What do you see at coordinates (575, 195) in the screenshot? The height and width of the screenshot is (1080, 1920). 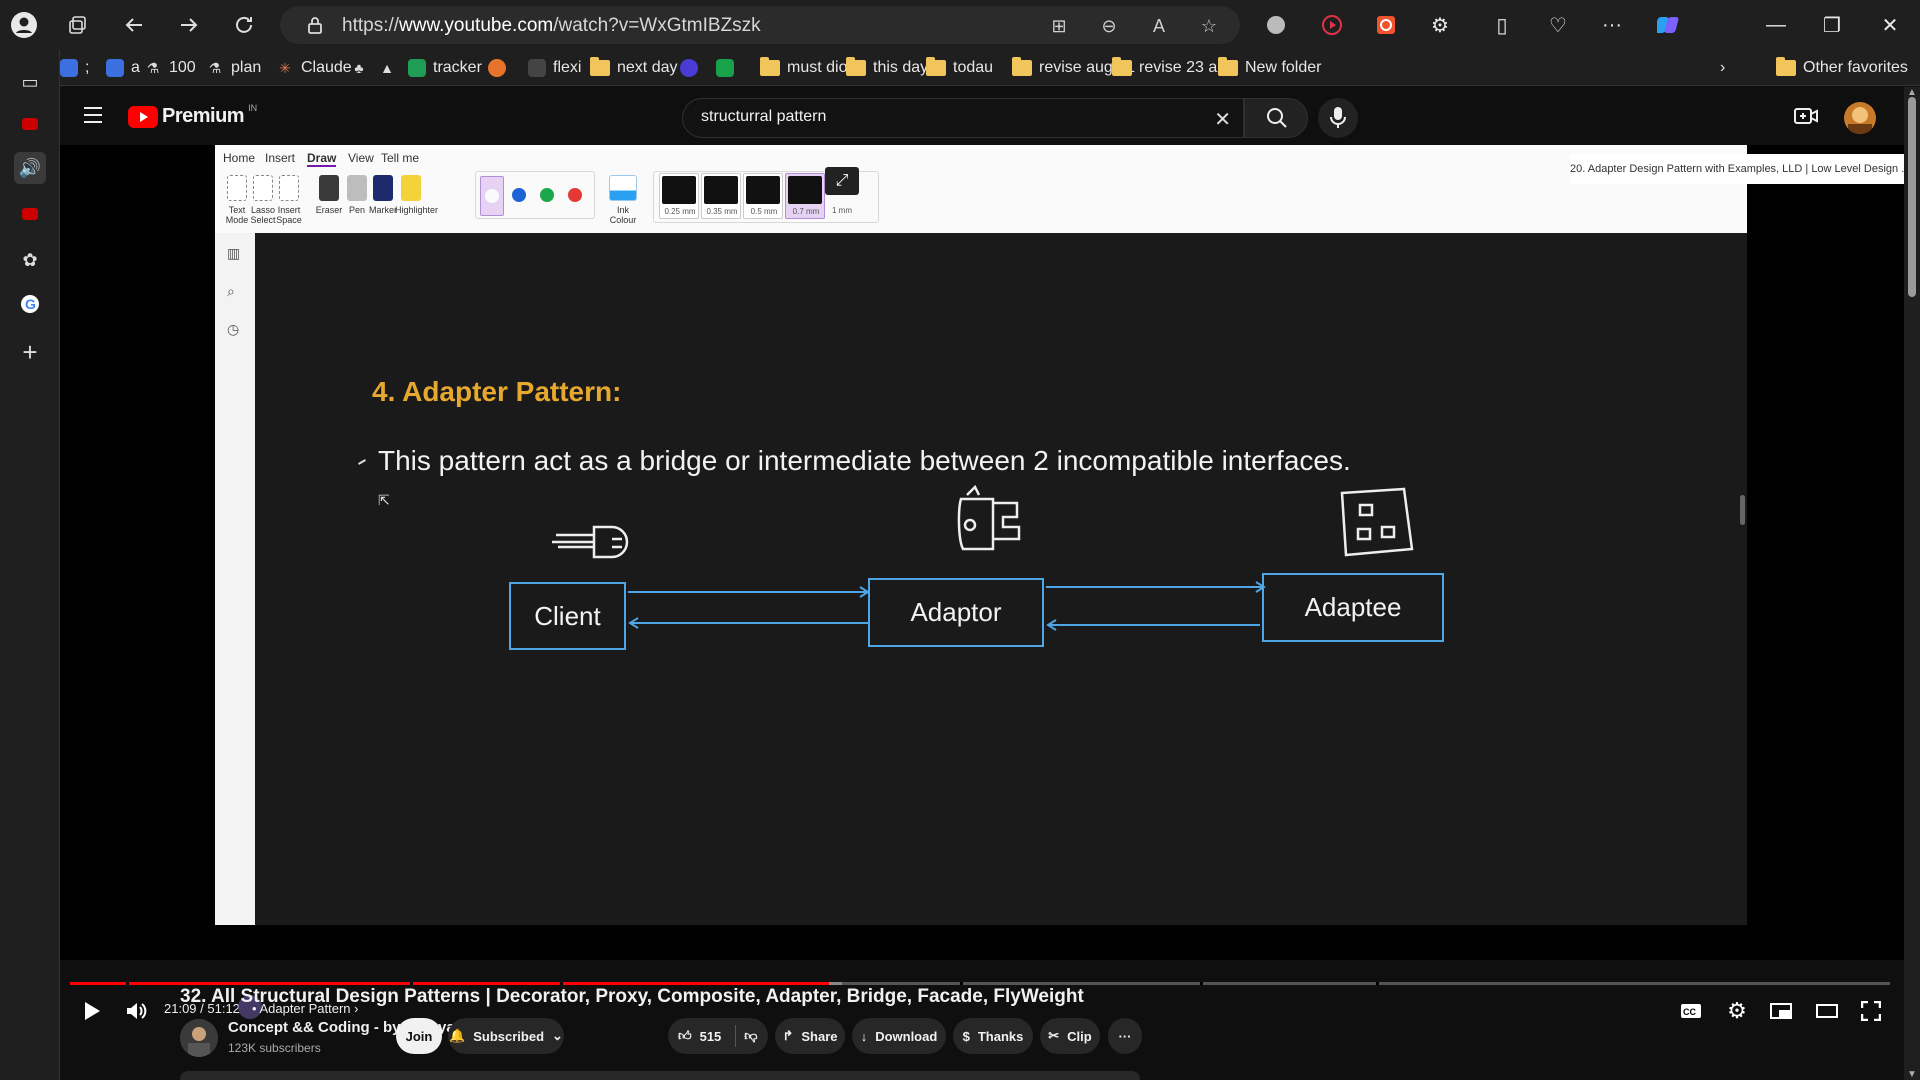 I see `ink-color-red` at bounding box center [575, 195].